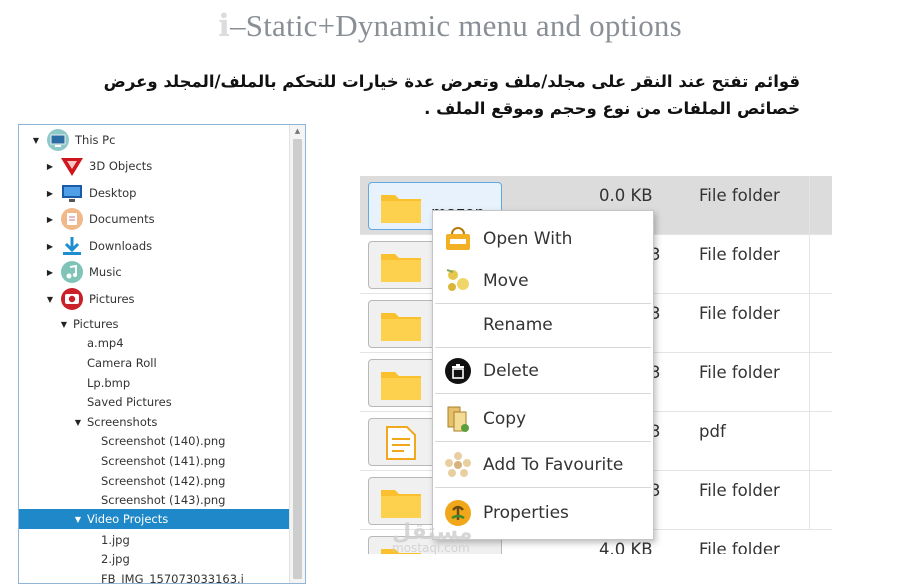 The image size is (900, 584). I want to click on open-with-icon, so click(458, 239).